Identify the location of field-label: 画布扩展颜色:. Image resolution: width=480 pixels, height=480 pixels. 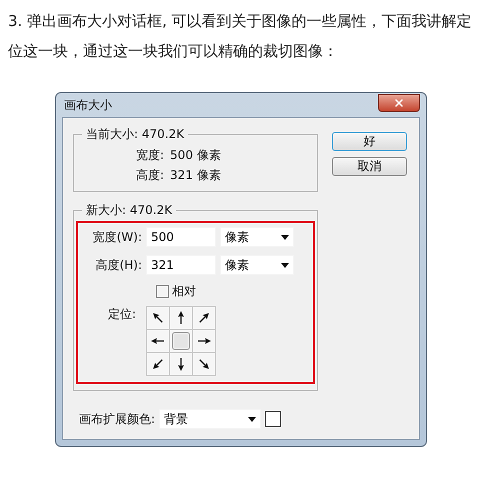
(117, 419).